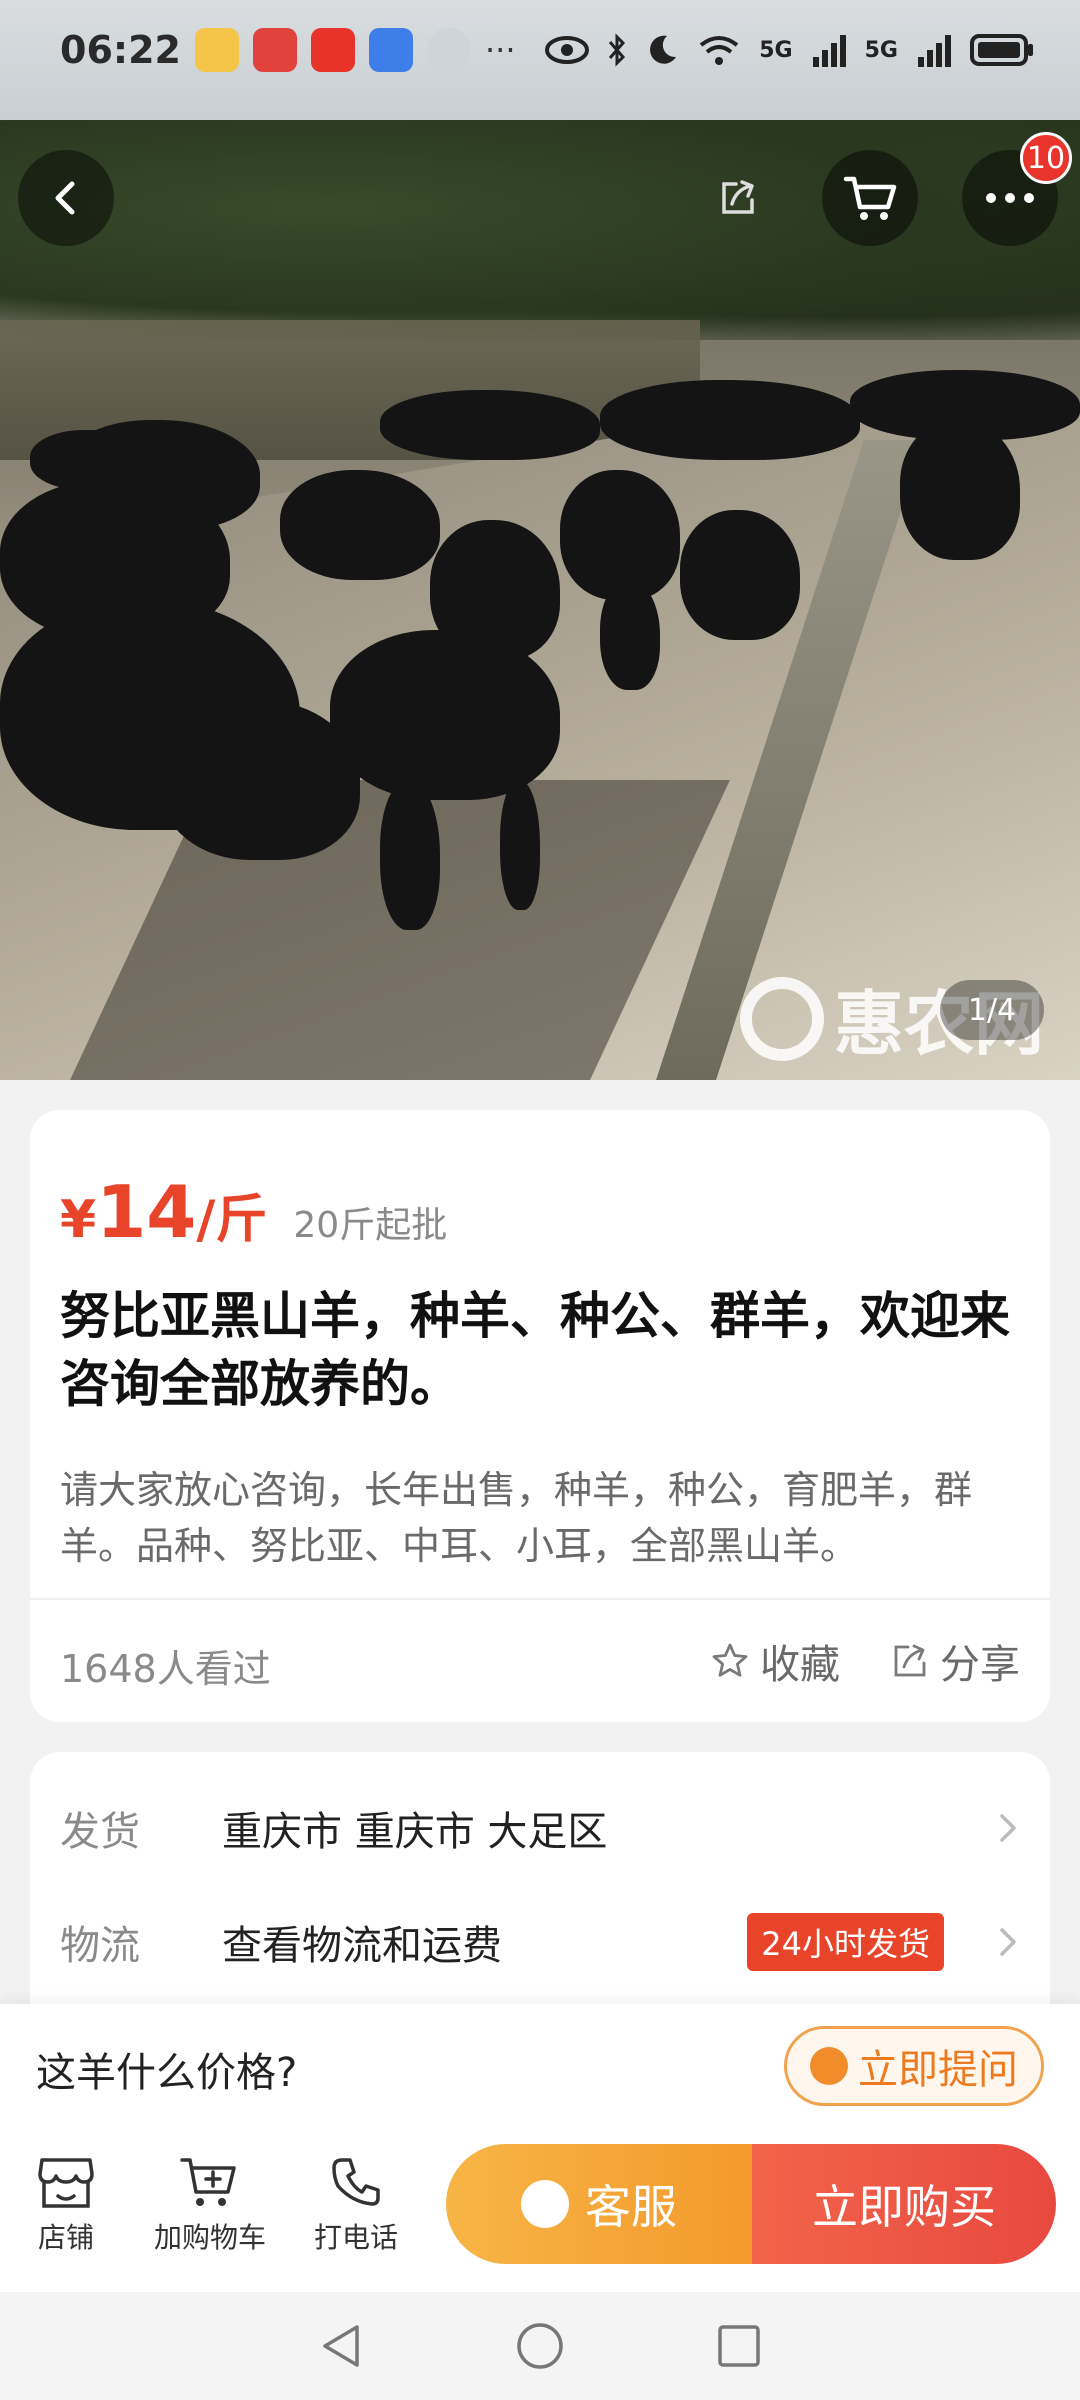 This screenshot has width=1080, height=2400. Describe the element at coordinates (65, 2237) in the screenshot. I see `shop-label: 店铺` at that location.